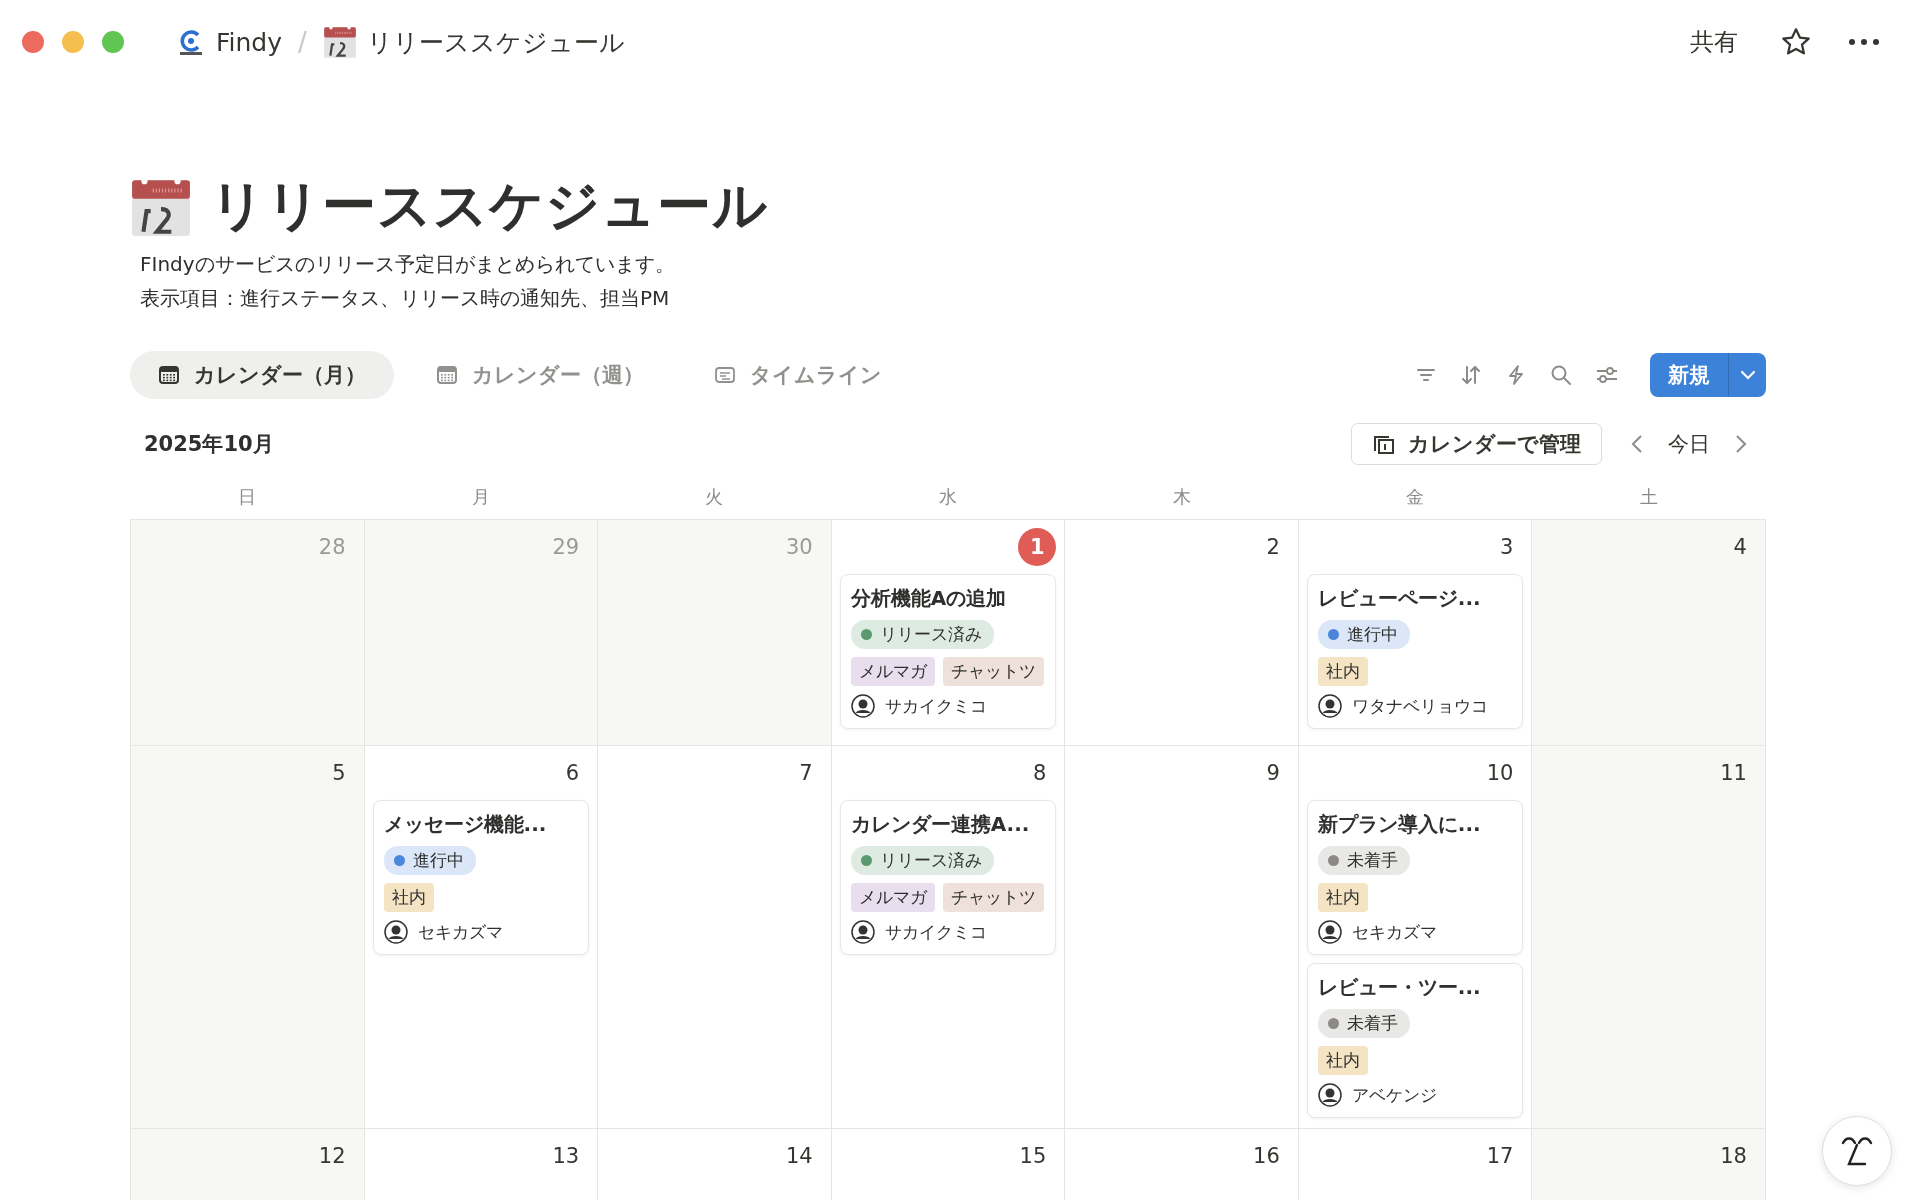 Image resolution: width=1920 pixels, height=1200 pixels. I want to click on chevron-left-icon, so click(1637, 444).